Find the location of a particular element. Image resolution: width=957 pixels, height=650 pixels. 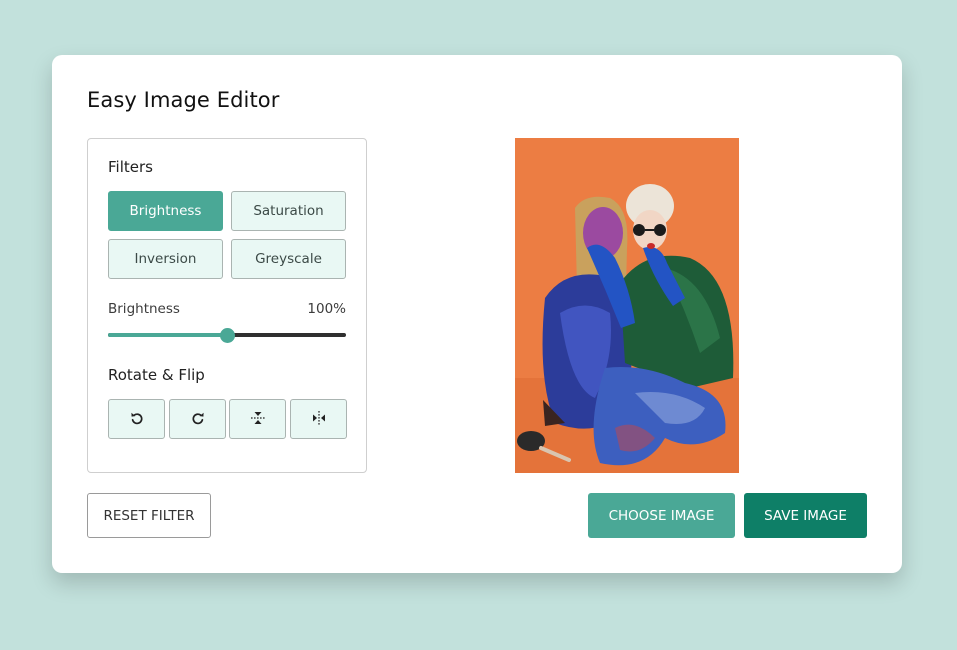

filter-saturation-button: Saturation is located at coordinates (288, 211).